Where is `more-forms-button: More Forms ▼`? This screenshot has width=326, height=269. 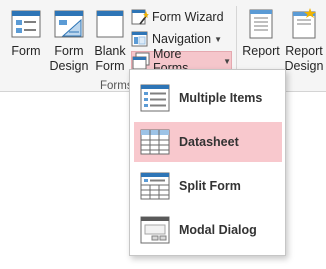
more-forms-button: More Forms ▼ is located at coordinates (181, 61).